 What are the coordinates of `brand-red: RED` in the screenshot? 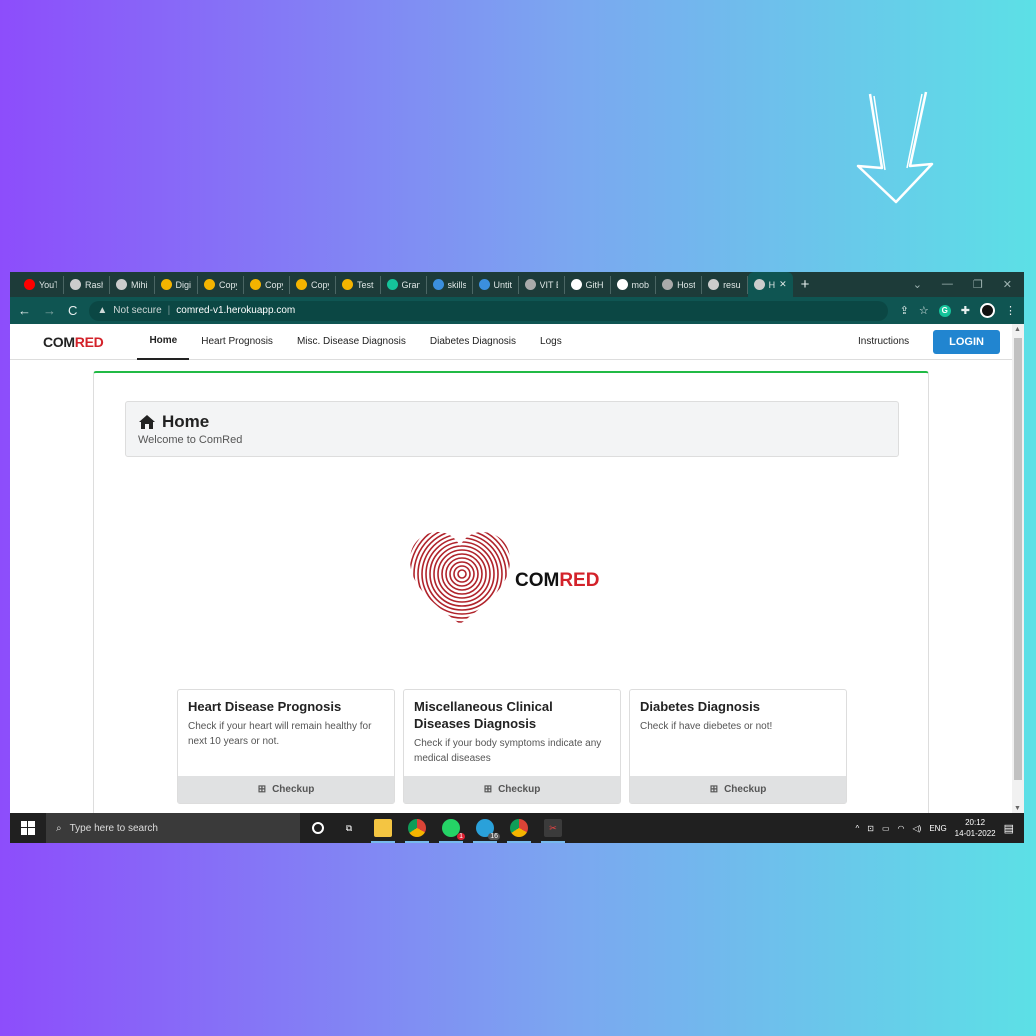 It's located at (89, 341).